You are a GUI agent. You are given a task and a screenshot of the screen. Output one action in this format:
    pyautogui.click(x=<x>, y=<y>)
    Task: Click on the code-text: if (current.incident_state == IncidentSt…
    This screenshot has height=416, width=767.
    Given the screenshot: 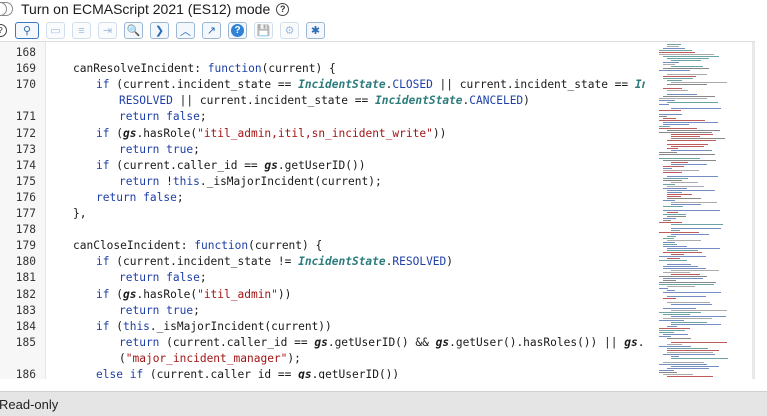 What is the action you would take?
    pyautogui.click(x=412, y=85)
    